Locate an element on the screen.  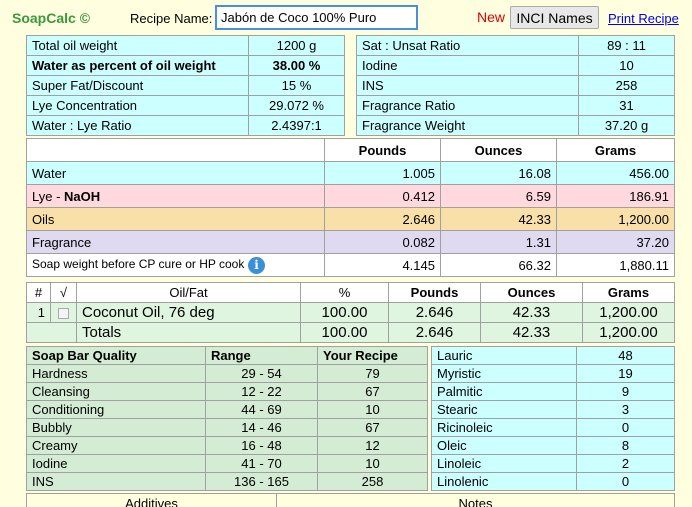
summary-value: 89 : 11 is located at coordinates (626, 45).